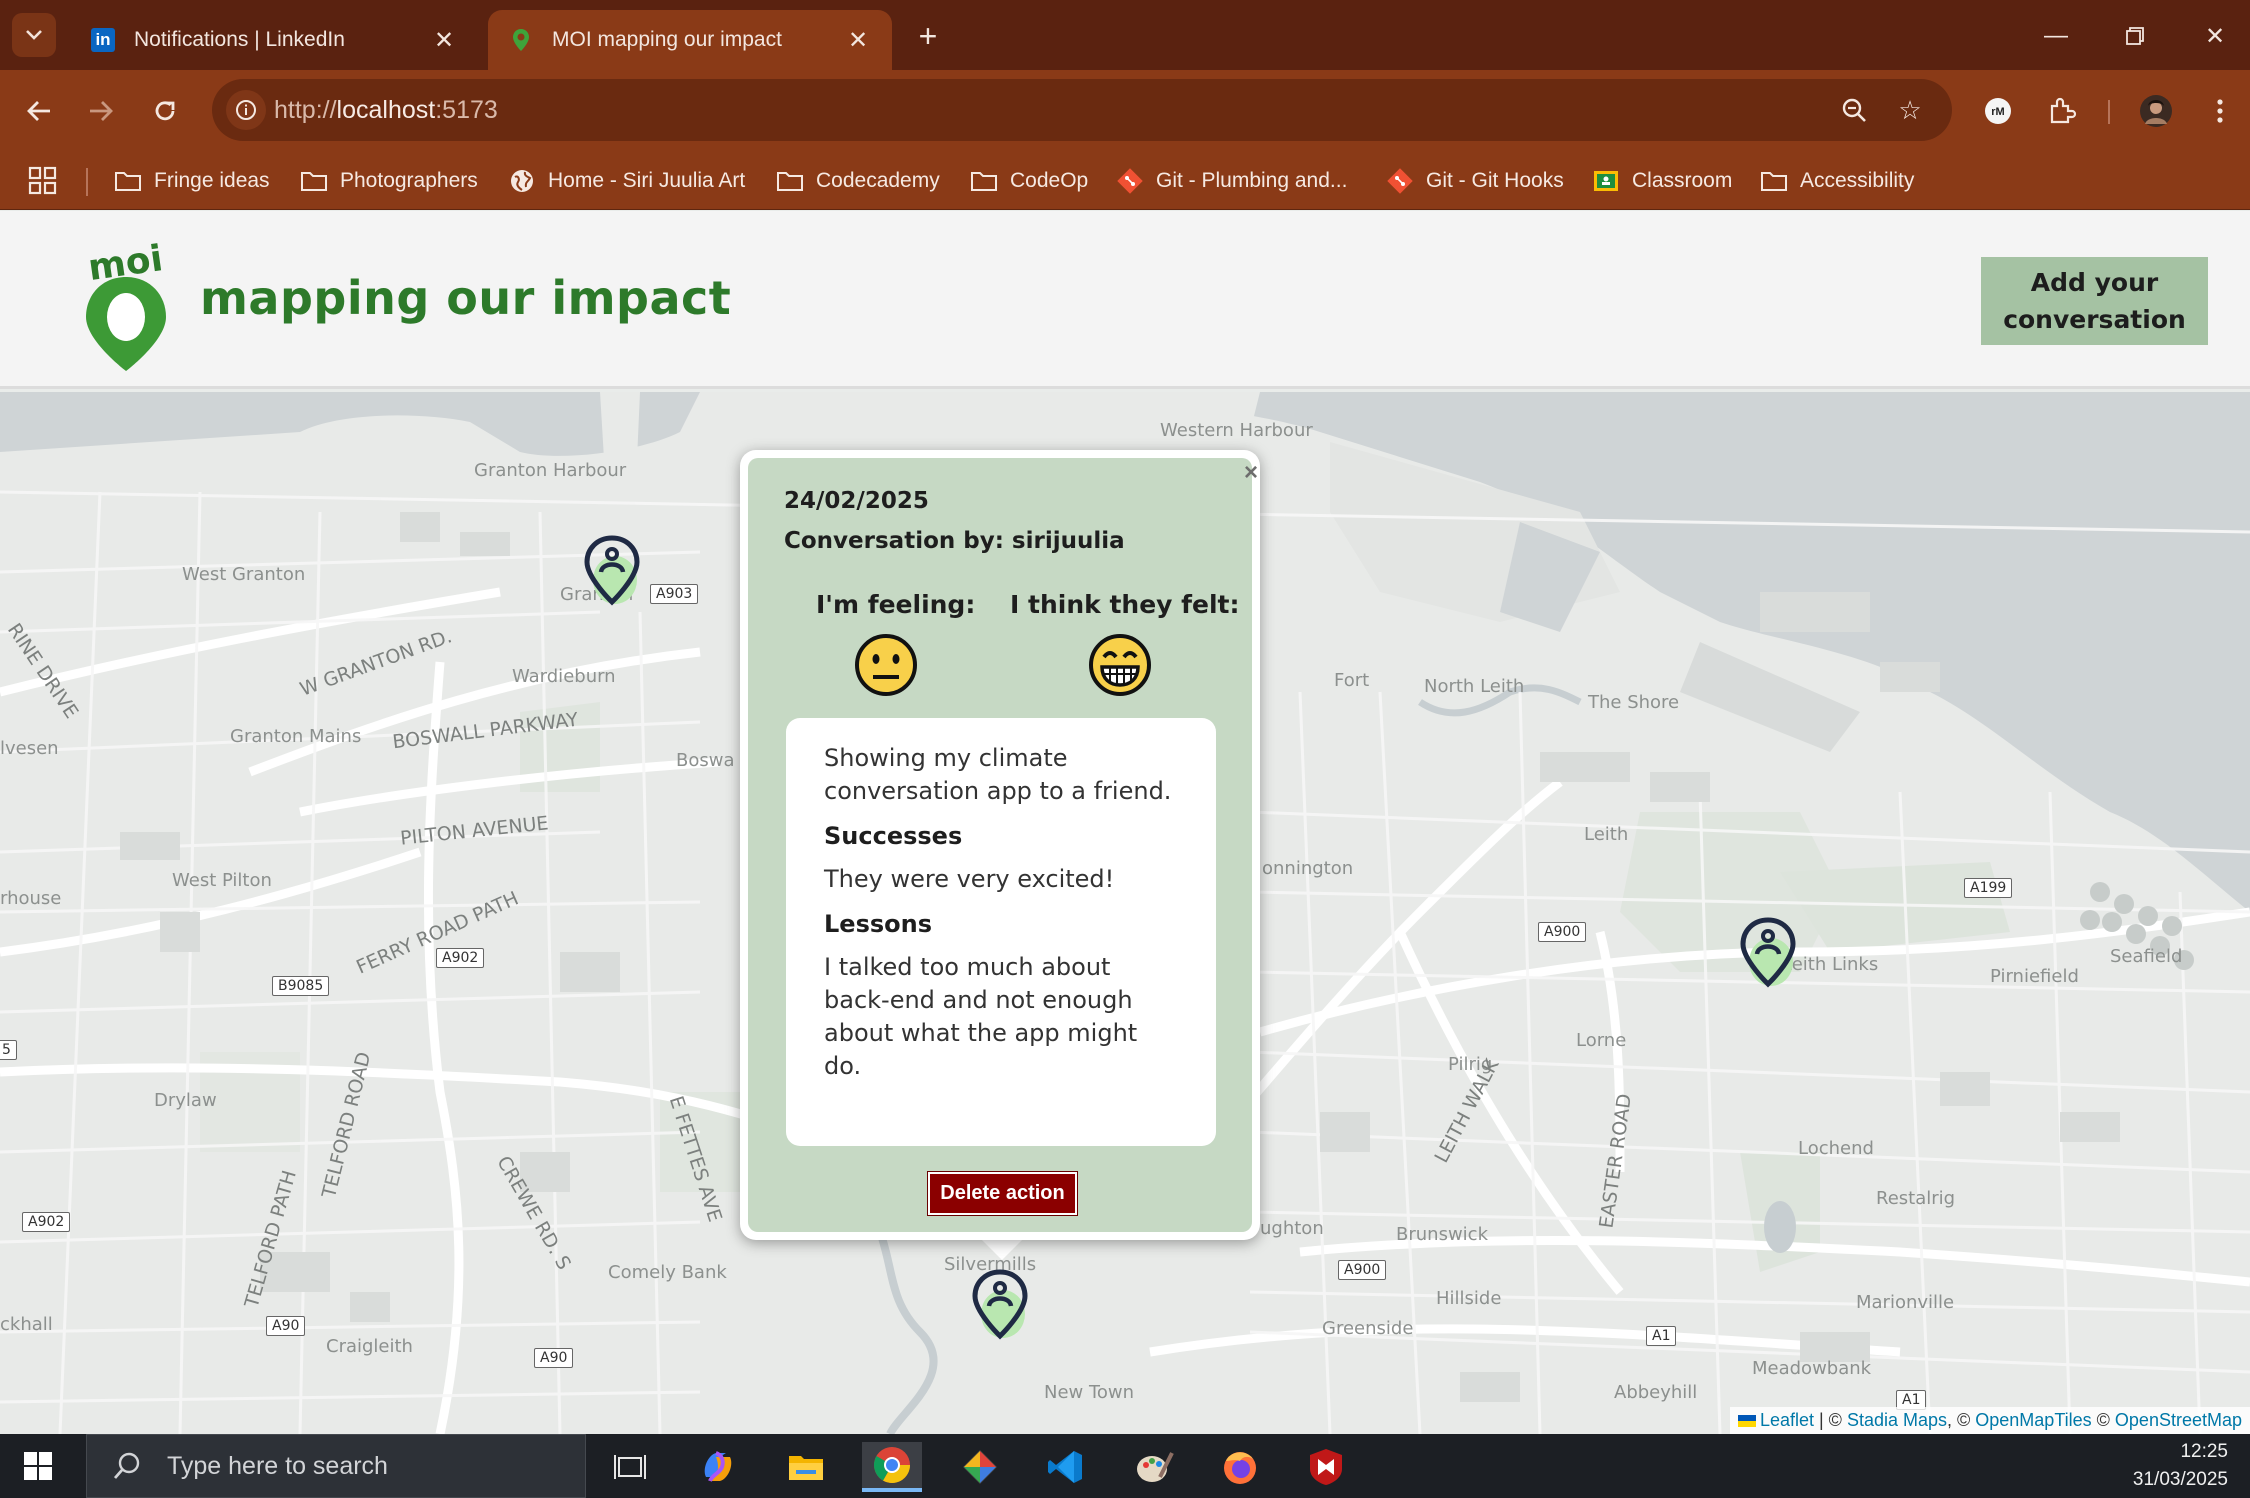 This screenshot has width=2250, height=1498. I want to click on bookmark-label: Accessibility, so click(1857, 180).